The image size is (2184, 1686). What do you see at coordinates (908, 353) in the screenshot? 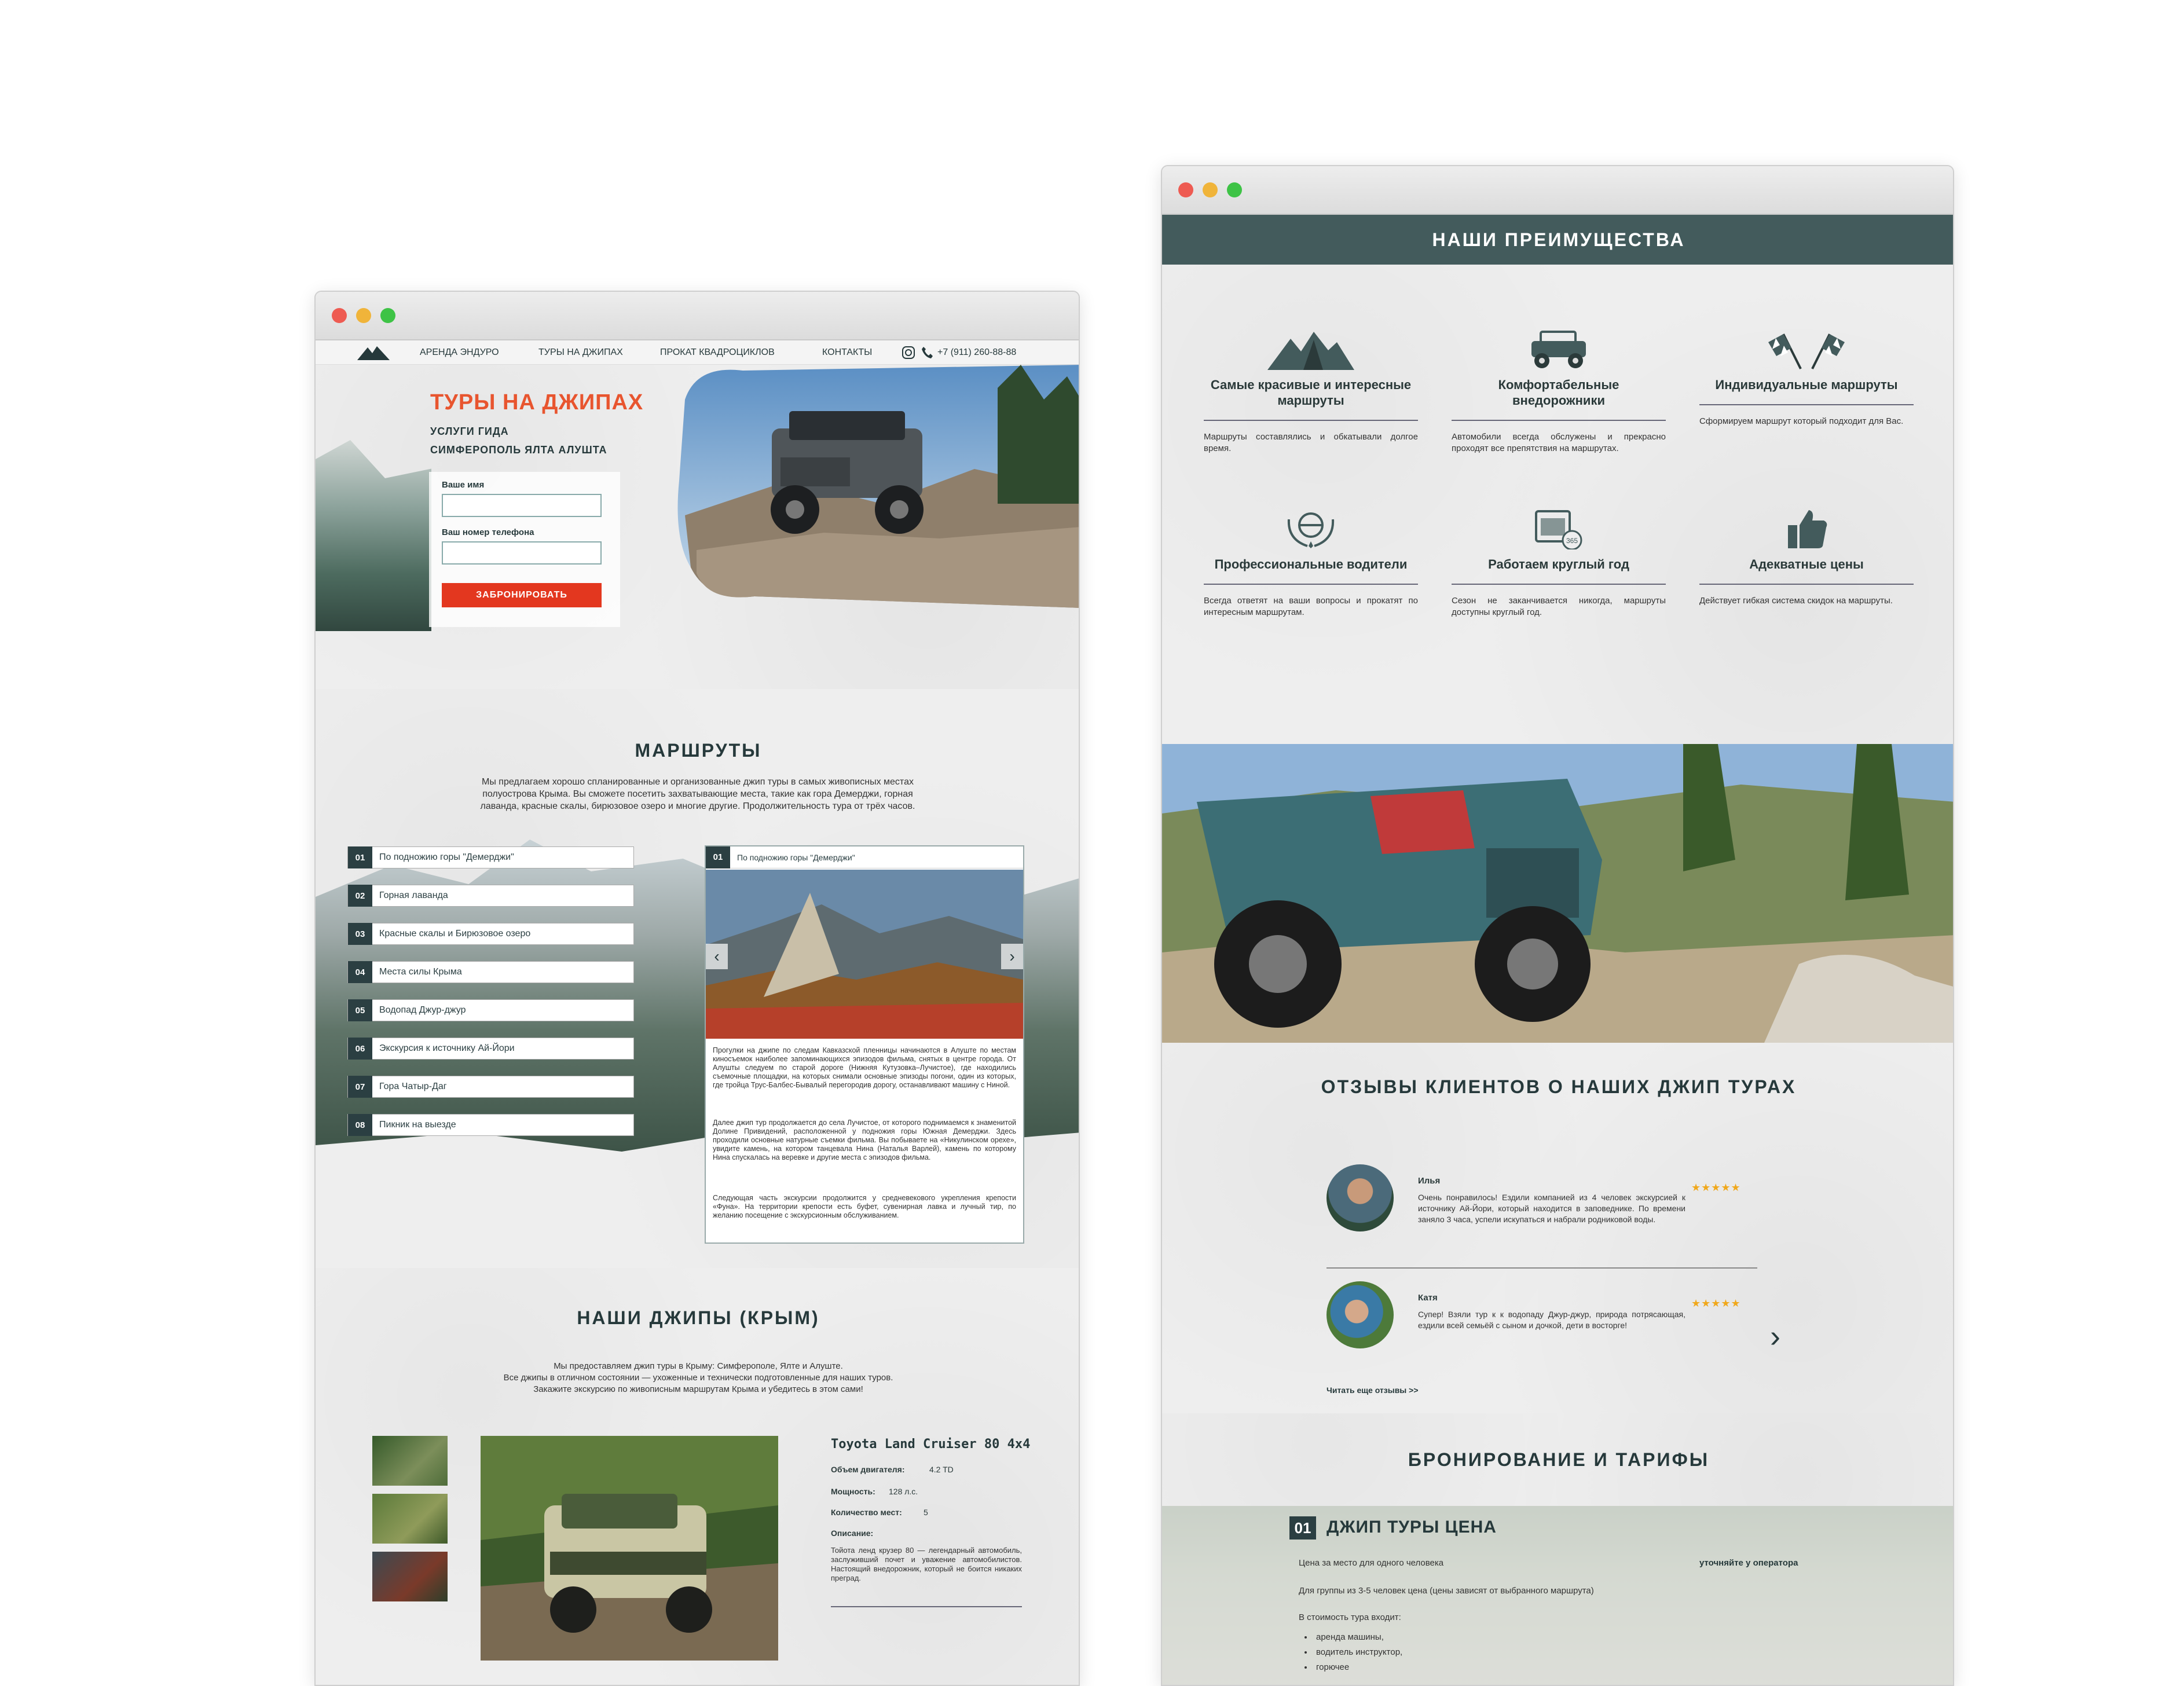
I see `instagram-icon` at bounding box center [908, 353].